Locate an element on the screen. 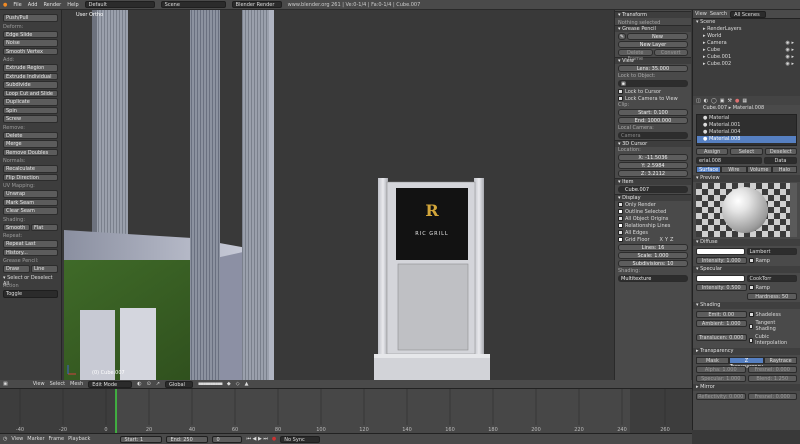 The image size is (800, 444). camera-field: Camera is located at coordinates (653, 135).